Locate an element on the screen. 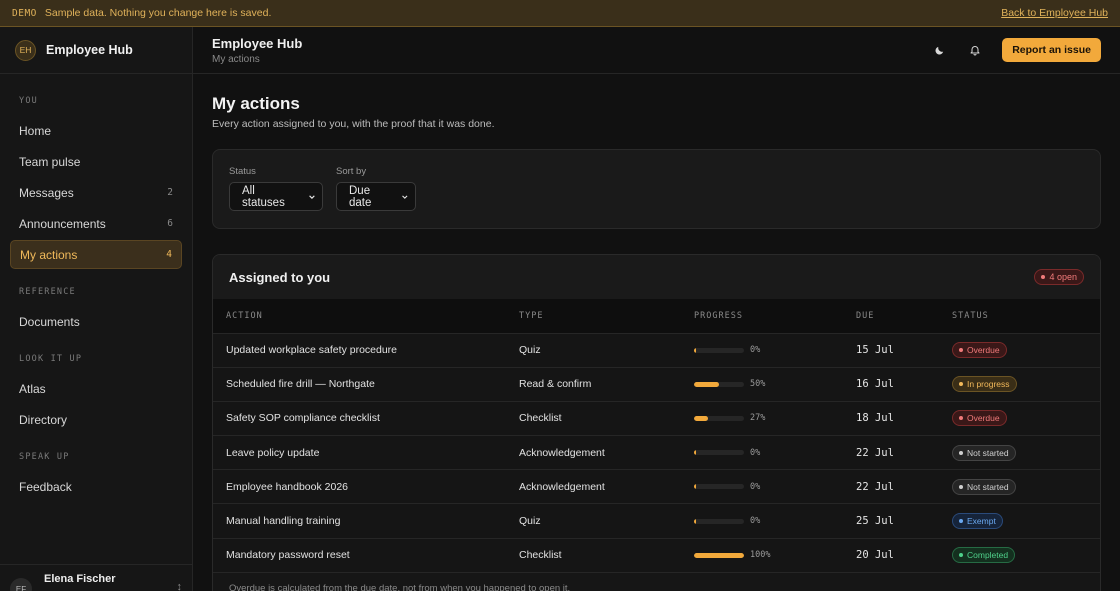  chevron-down-icon is located at coordinates (405, 196).